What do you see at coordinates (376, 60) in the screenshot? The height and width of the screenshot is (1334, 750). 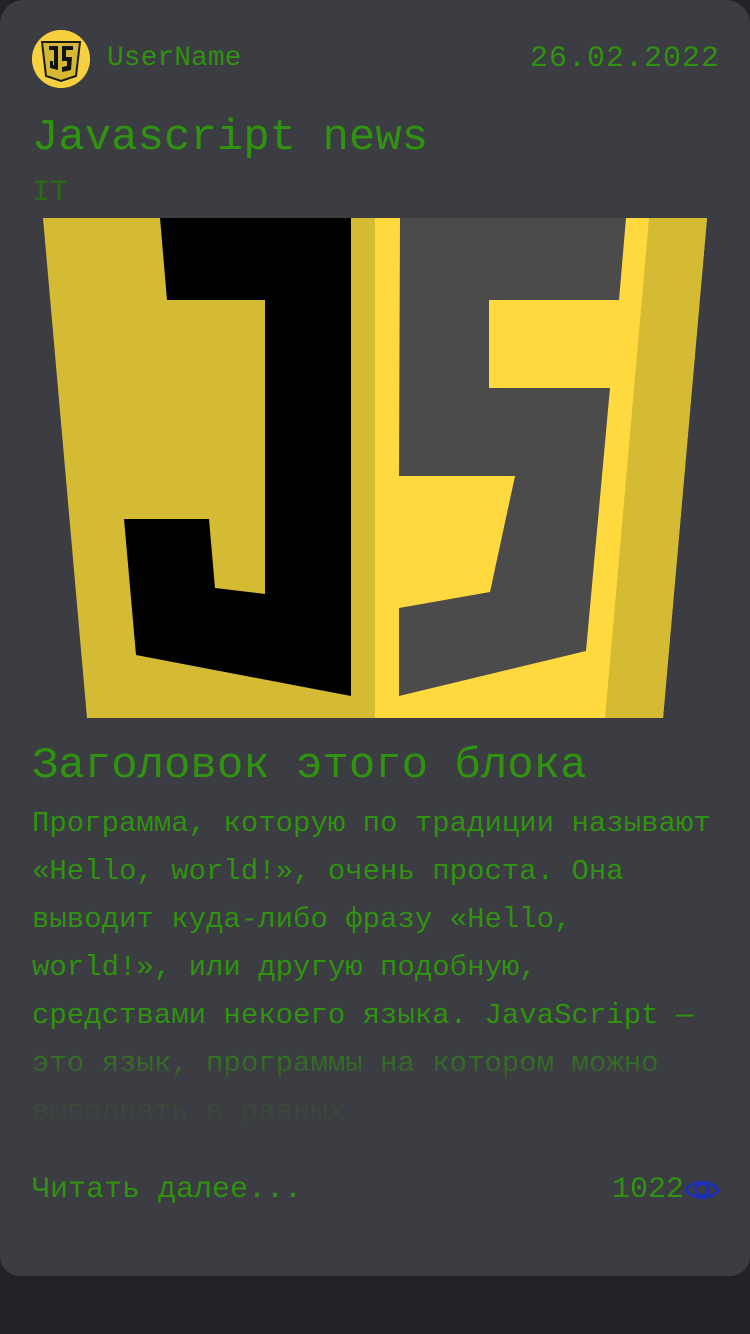 I see `post-header: UserName 26.02.2022` at bounding box center [376, 60].